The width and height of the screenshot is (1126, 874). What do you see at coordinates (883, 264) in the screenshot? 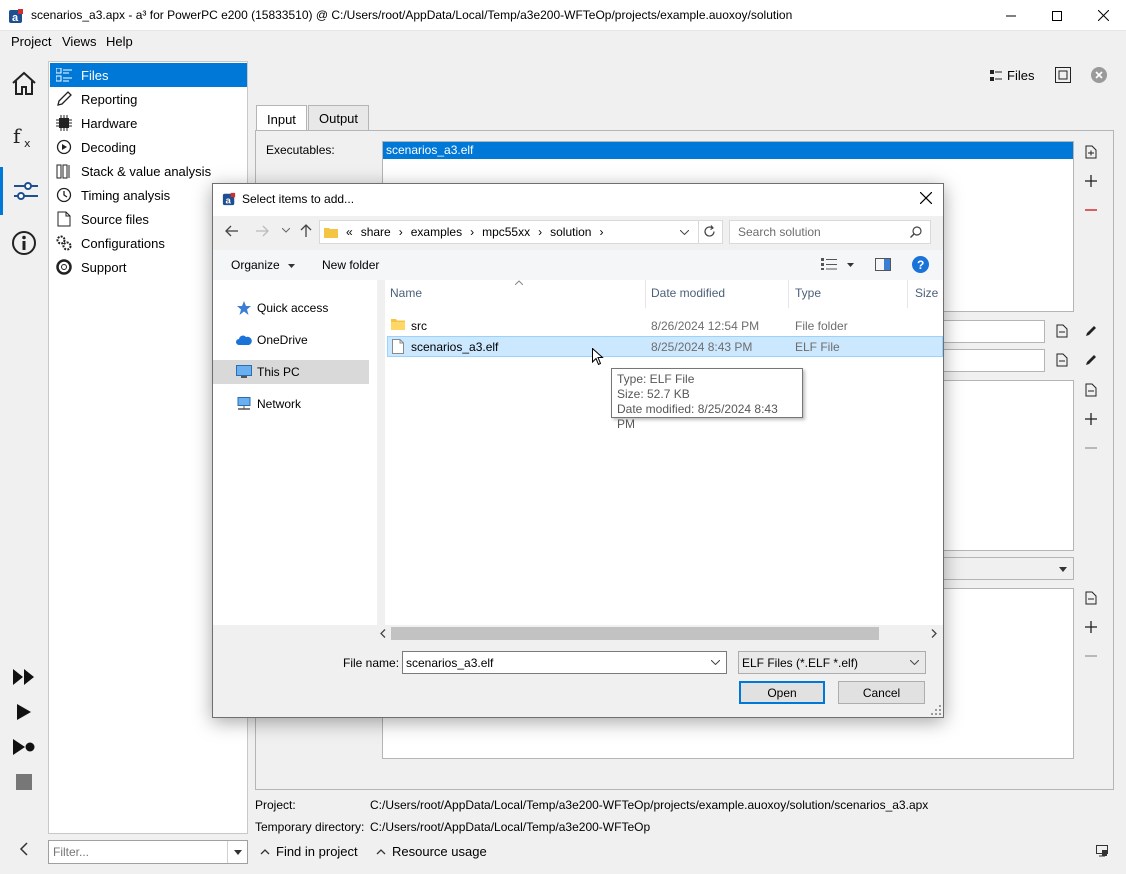
I see `preview-pane-icon` at bounding box center [883, 264].